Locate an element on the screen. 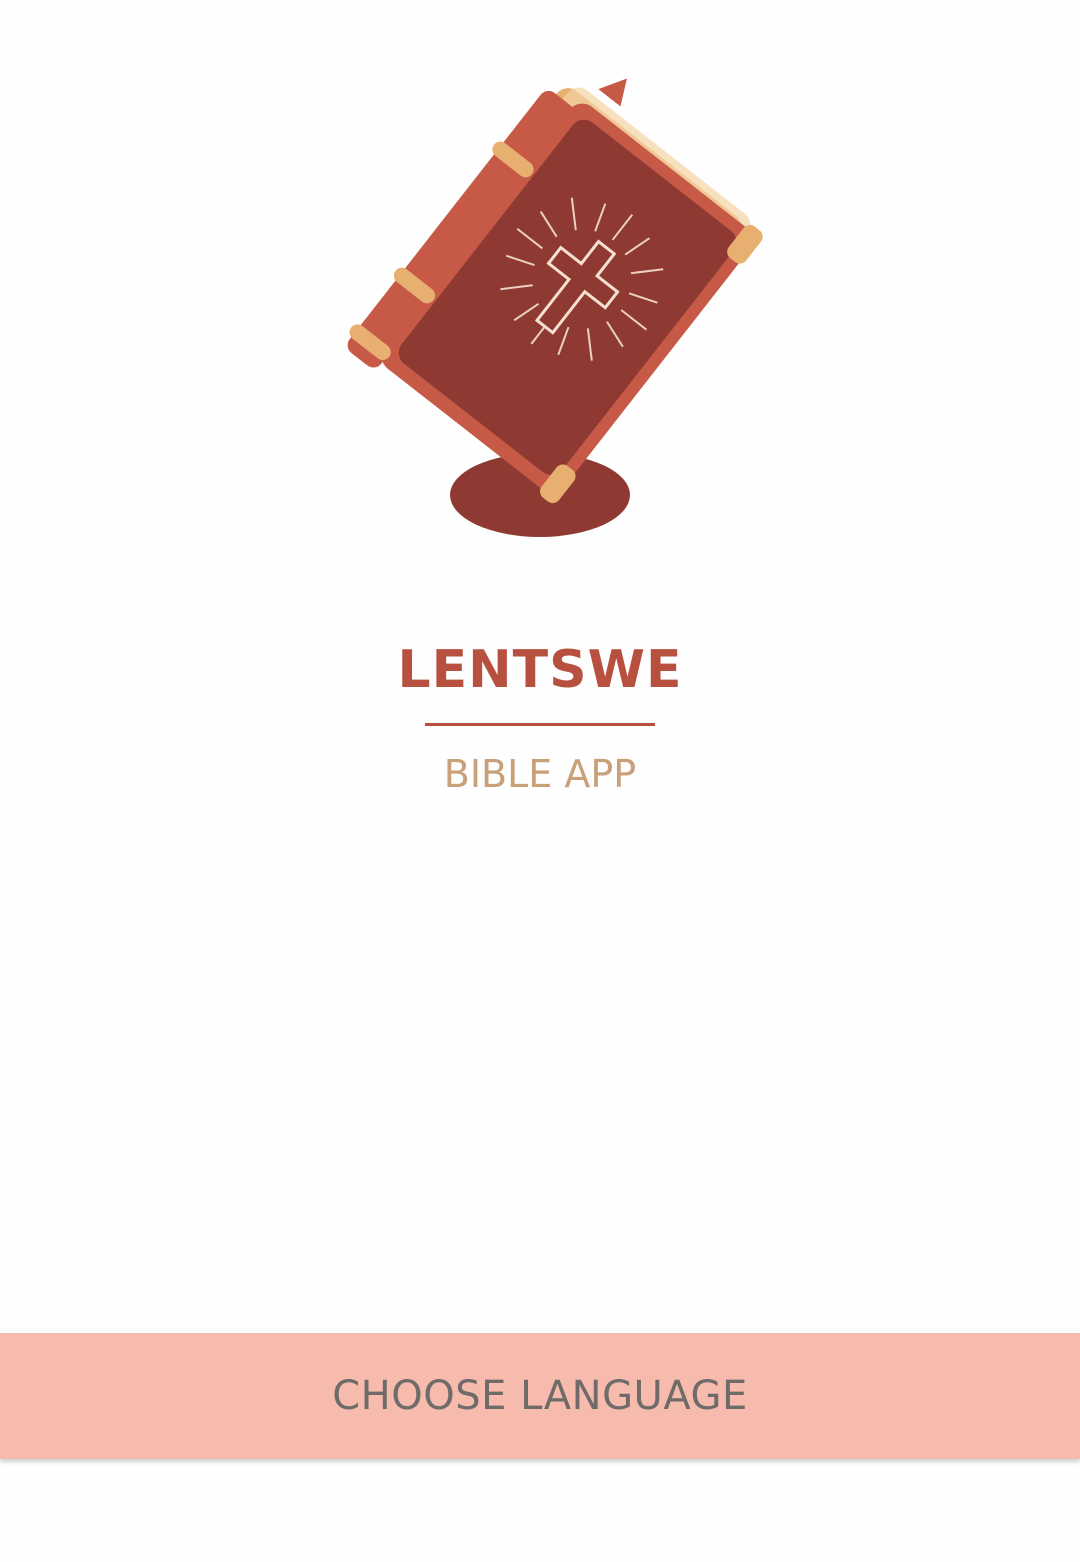  bible-logo is located at coordinates (540, 310).